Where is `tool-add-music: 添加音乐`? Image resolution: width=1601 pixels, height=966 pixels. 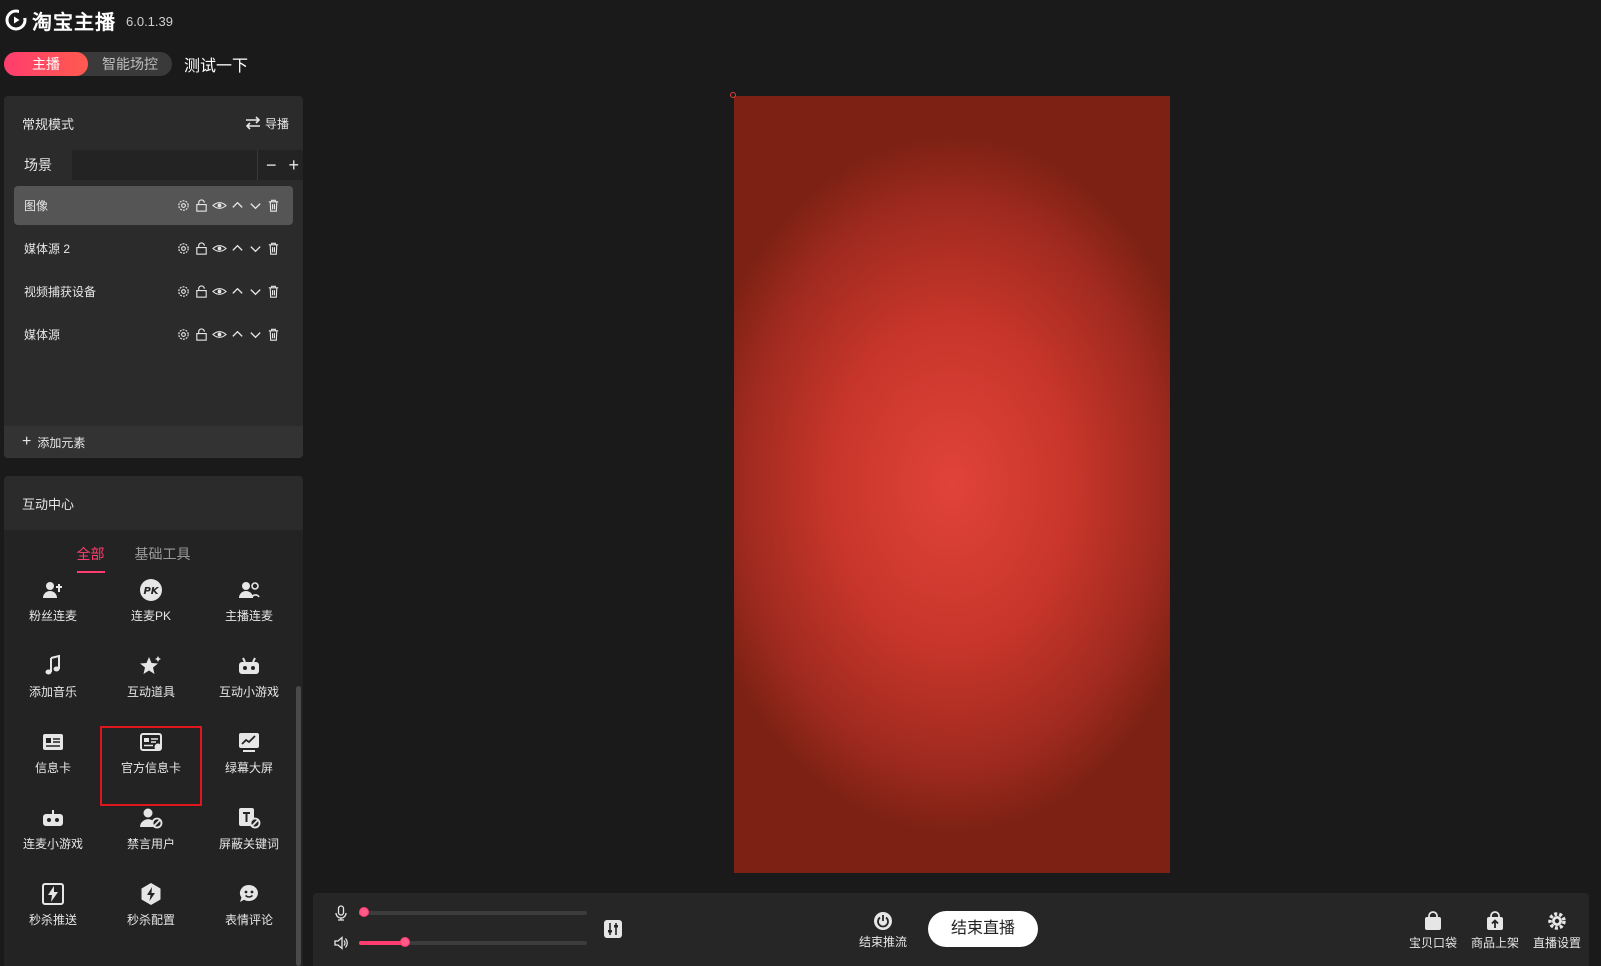
tool-add-music: 添加音乐 is located at coordinates (53, 690).